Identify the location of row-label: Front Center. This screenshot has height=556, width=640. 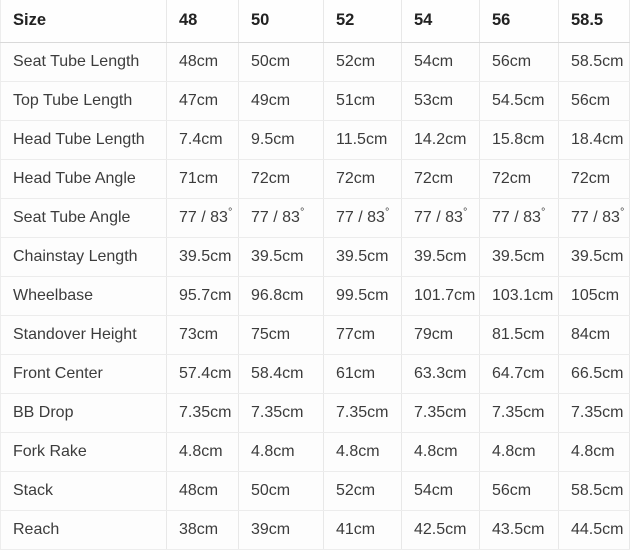
(83, 374).